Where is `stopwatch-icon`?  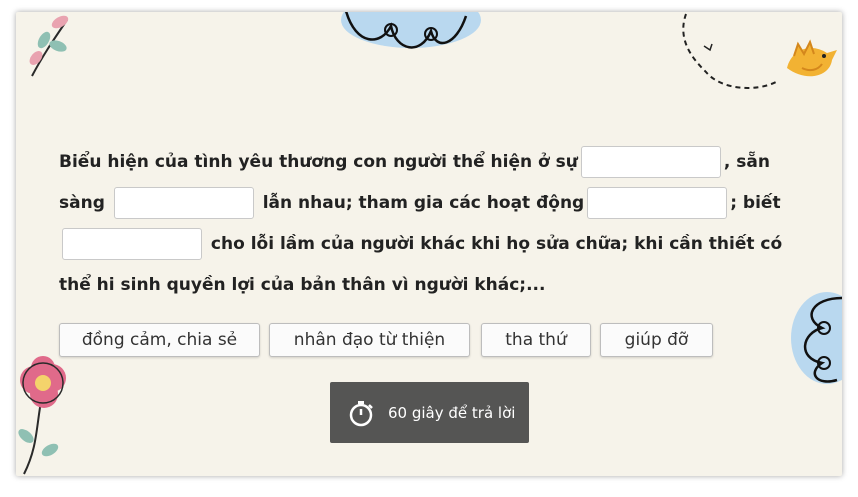 stopwatch-icon is located at coordinates (361, 413).